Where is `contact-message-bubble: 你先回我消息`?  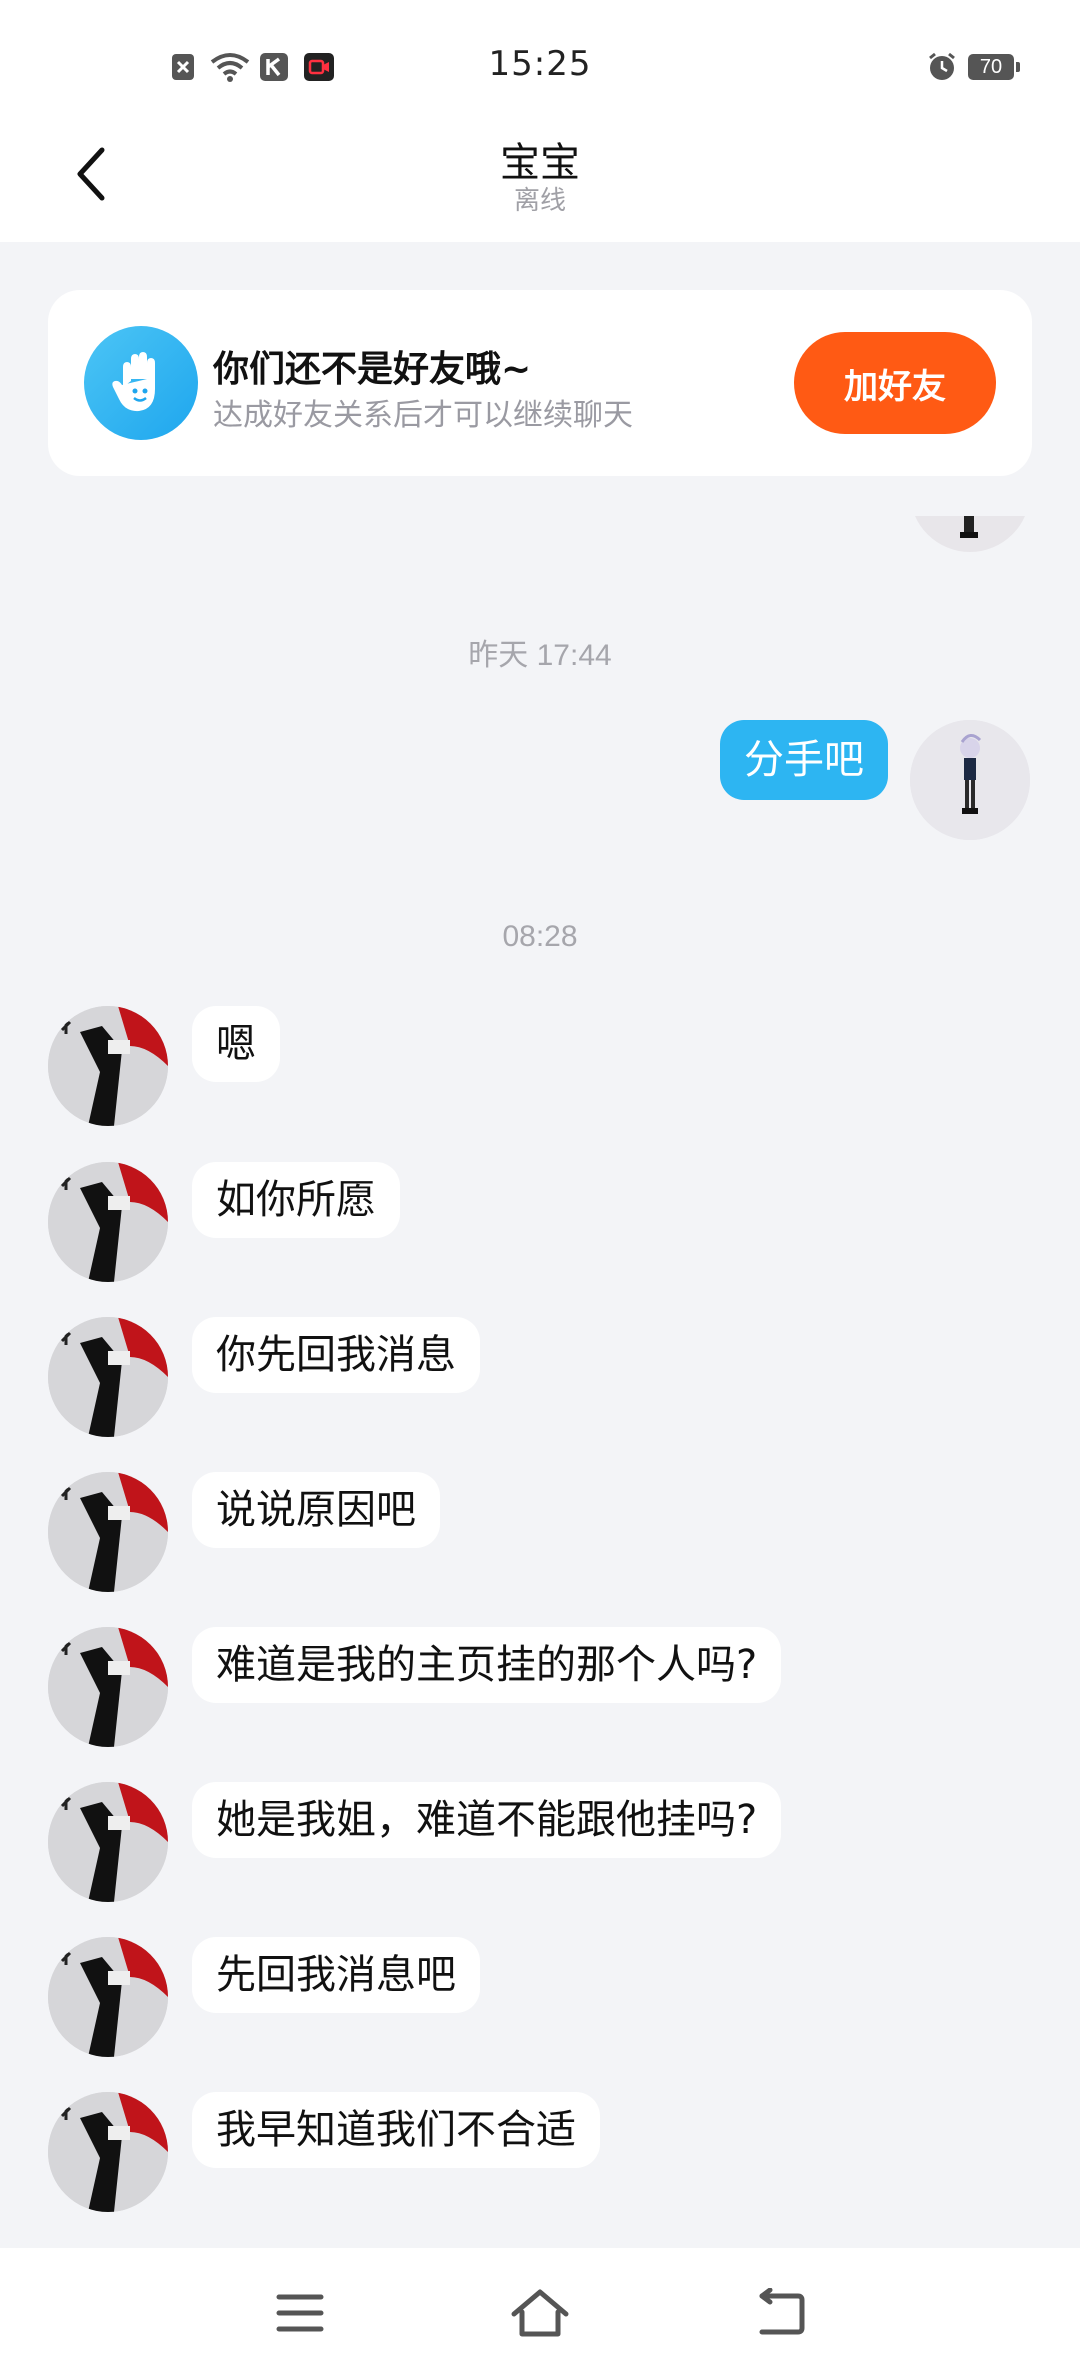 contact-message-bubble: 你先回我消息 is located at coordinates (336, 1355).